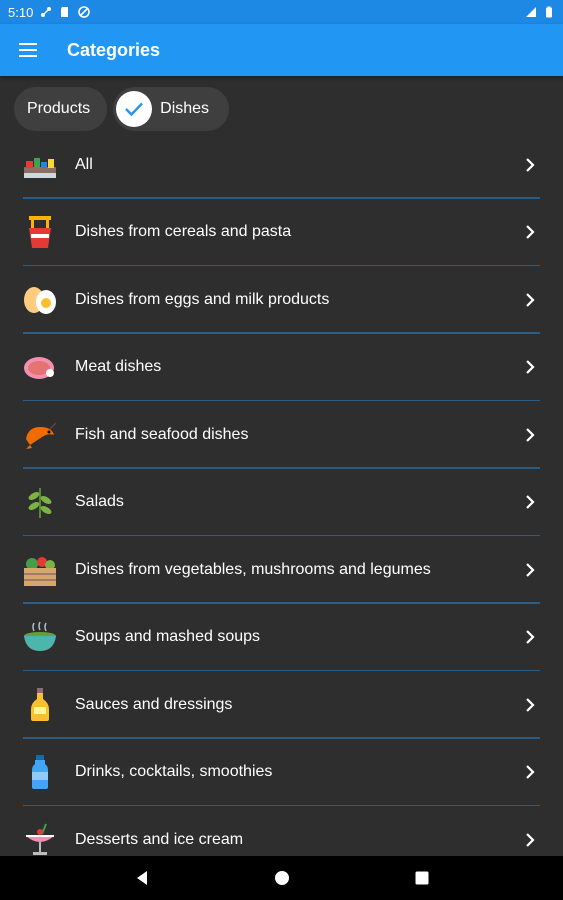  I want to click on list-item-meat: Meat dishes, so click(281, 367).